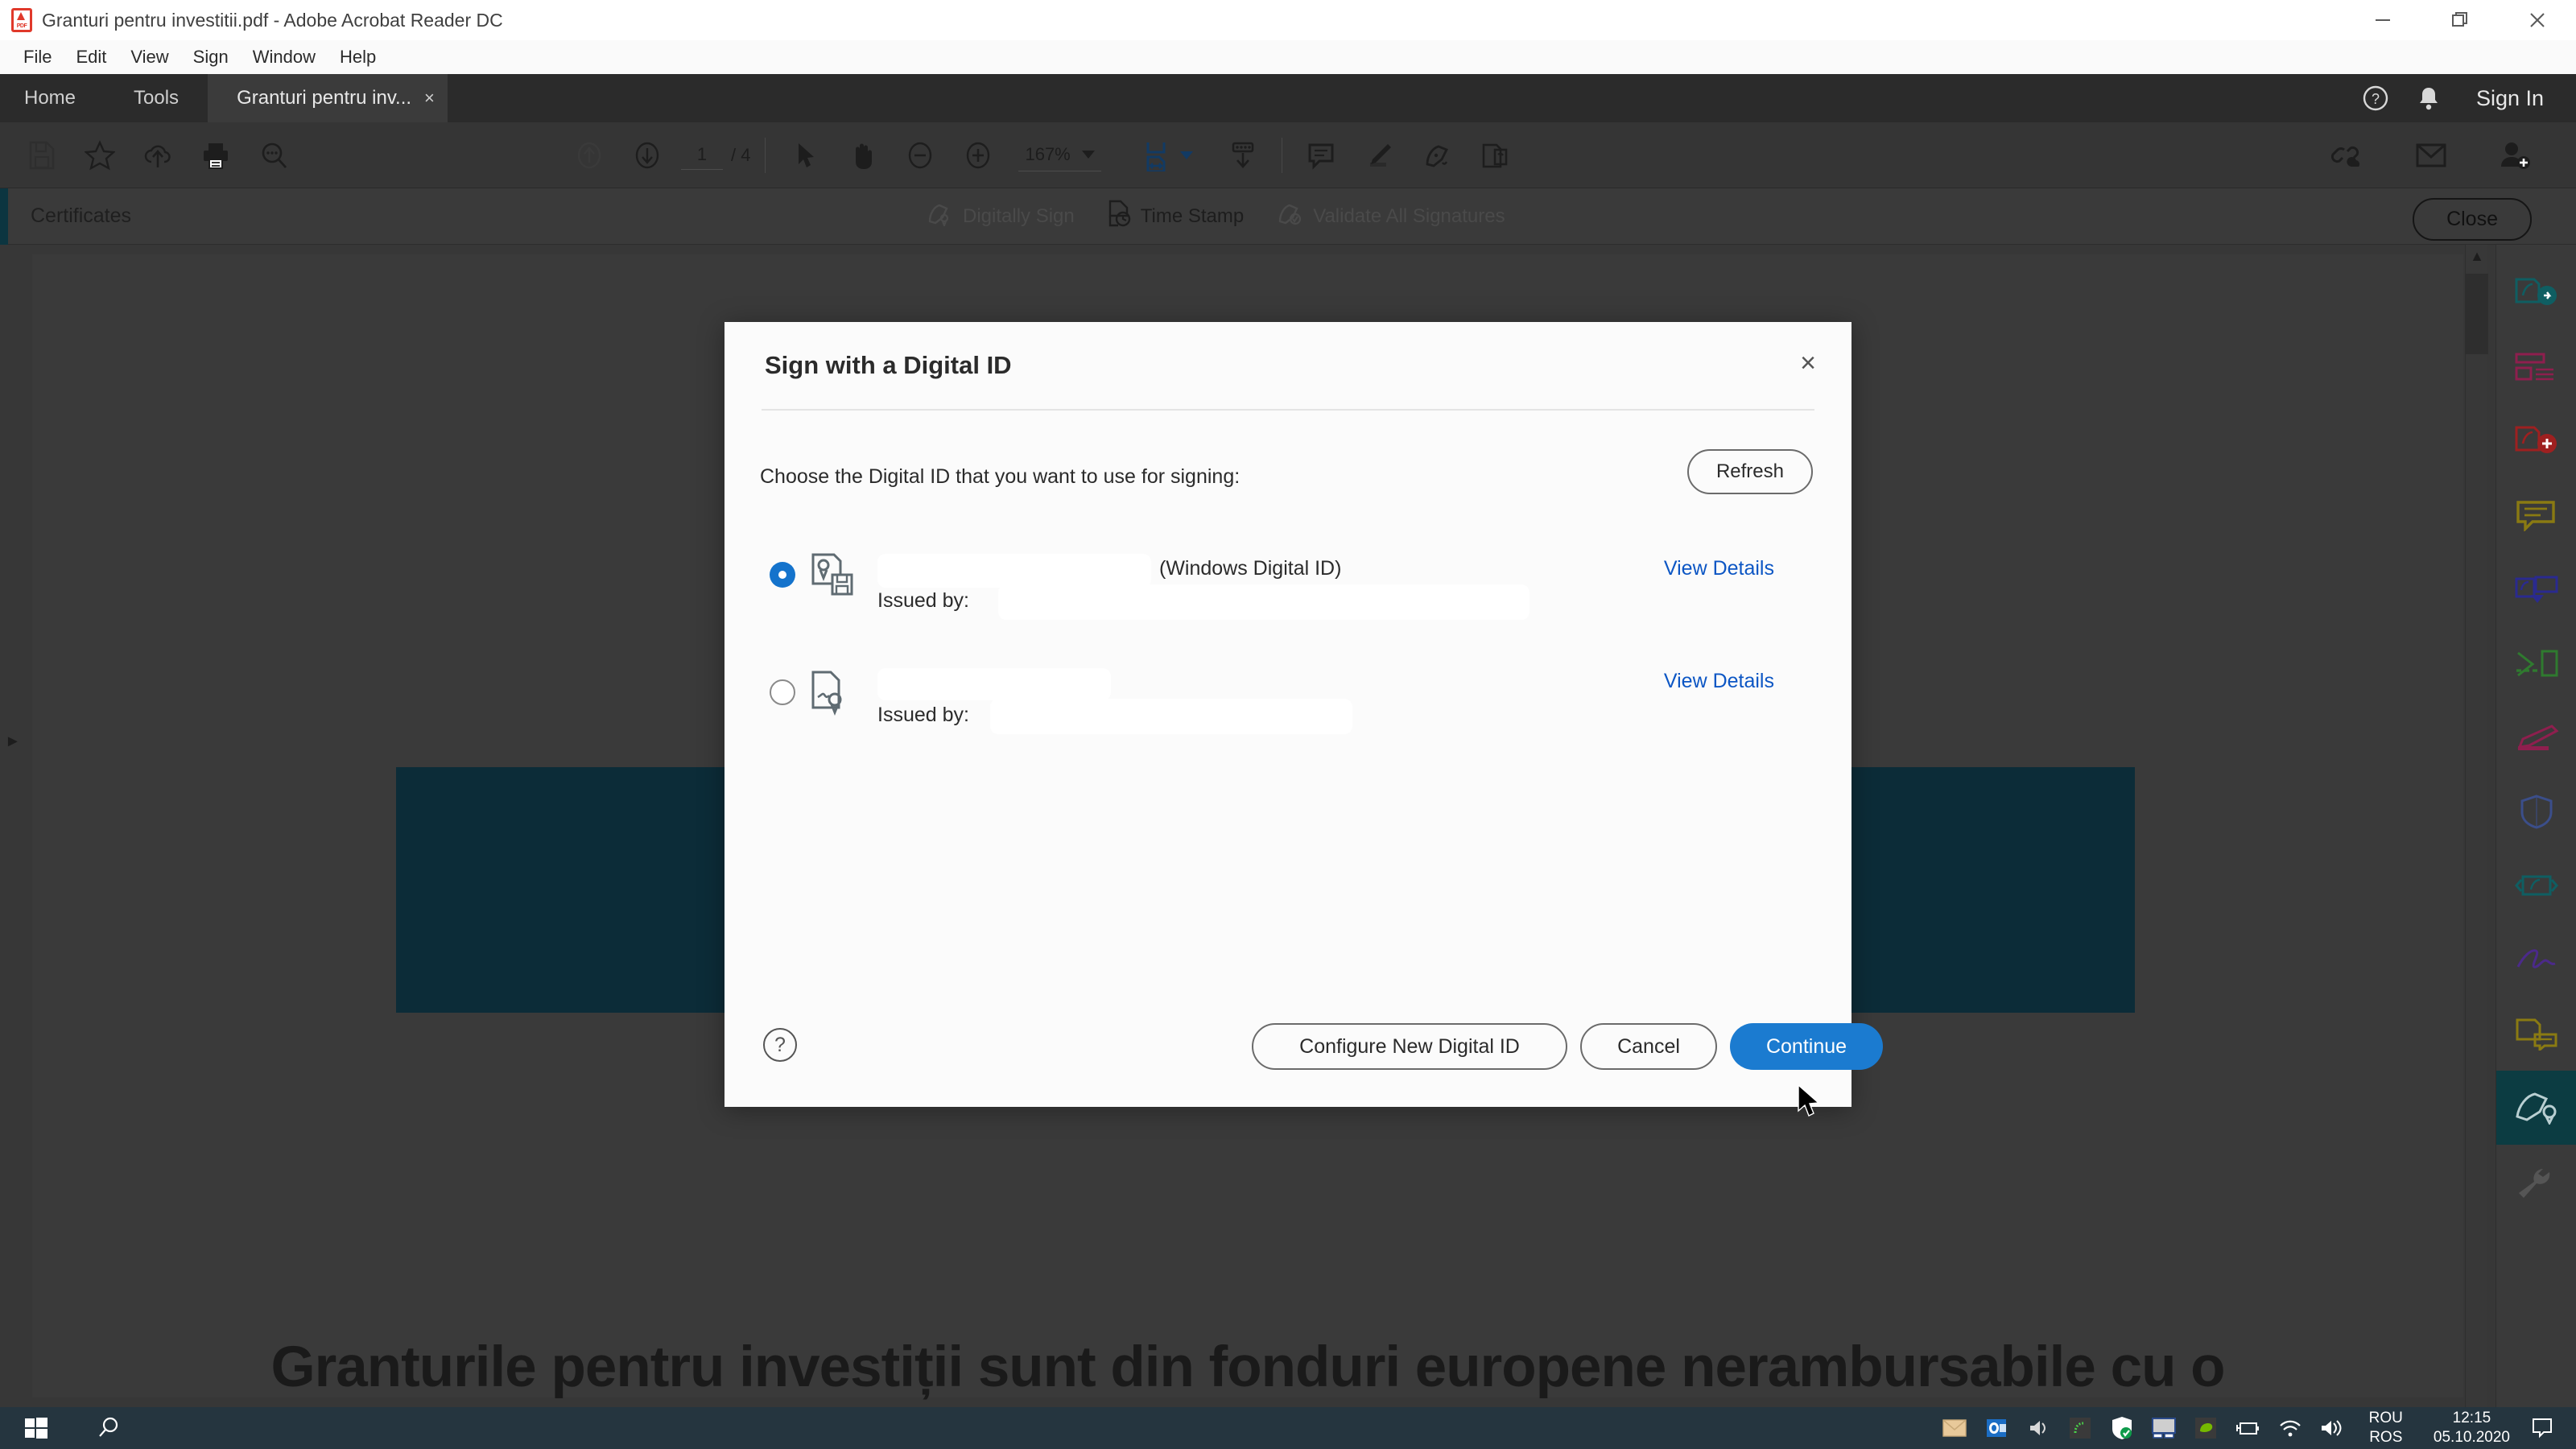 The height and width of the screenshot is (1449, 2576). I want to click on left-panel-expand-icon: ►, so click(13, 742).